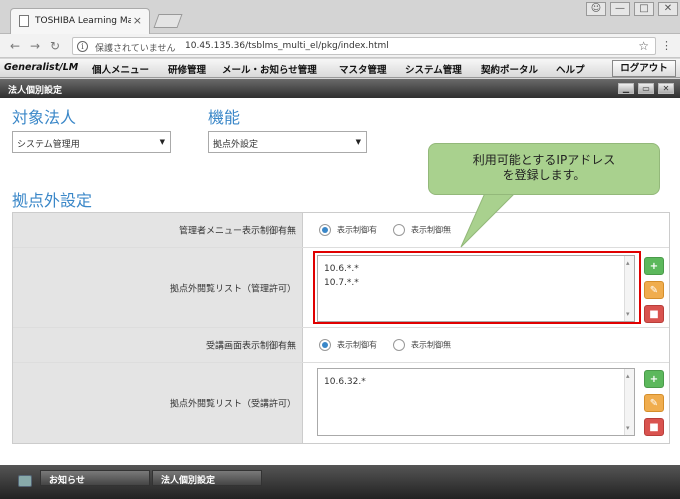  What do you see at coordinates (83, 21) in the screenshot?
I see `tab-title: TOSHIBA Learning Manage` at bounding box center [83, 21].